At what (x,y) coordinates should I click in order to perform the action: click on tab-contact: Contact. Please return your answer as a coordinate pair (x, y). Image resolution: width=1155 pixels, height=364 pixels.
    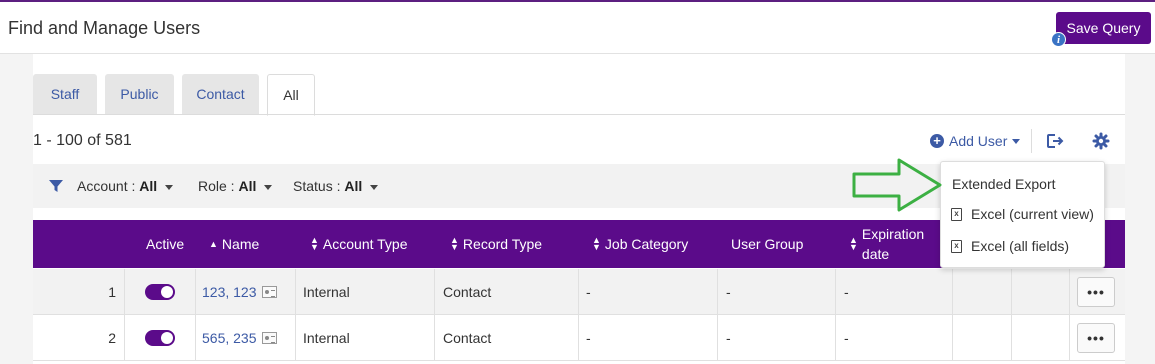
    Looking at the image, I should click on (220, 94).